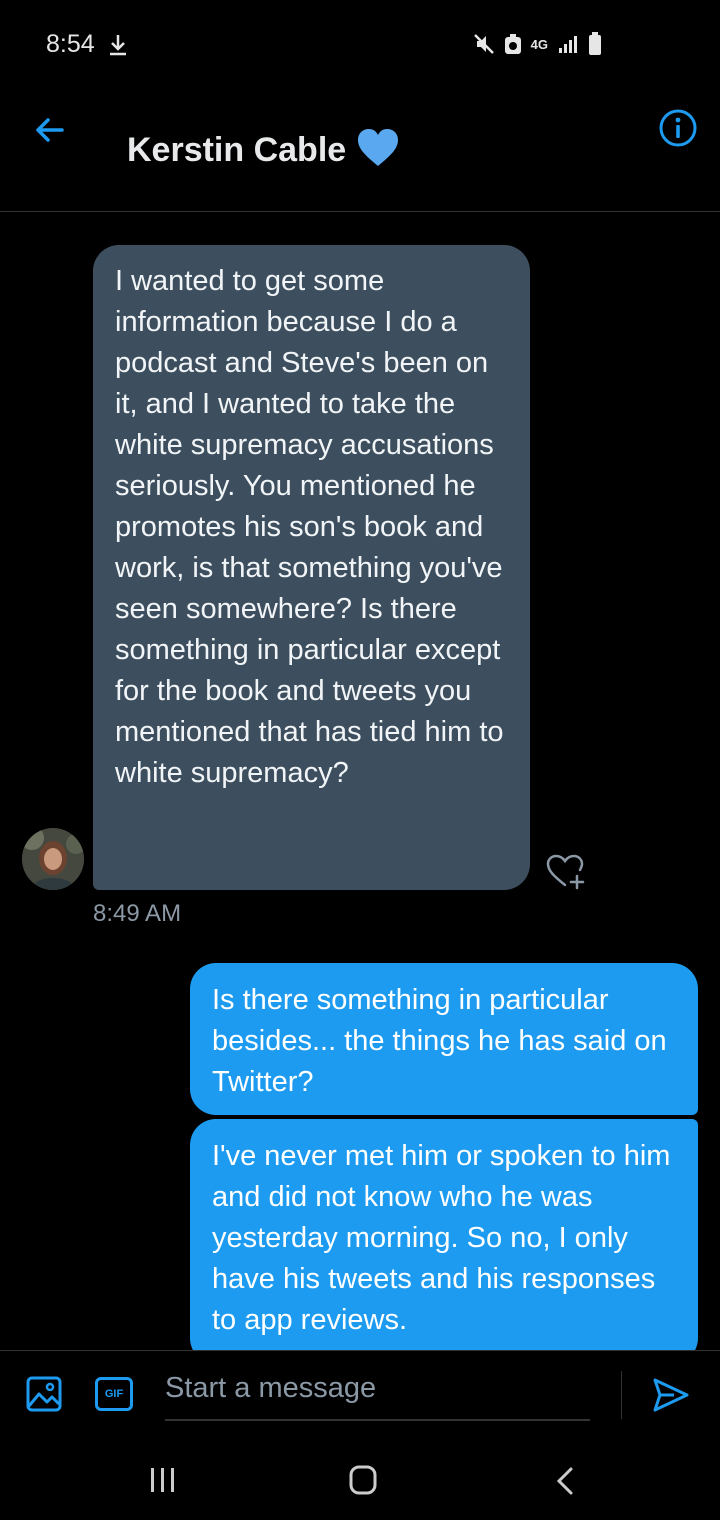 The height and width of the screenshot is (1520, 720). I want to click on heart-icon, so click(378, 150).